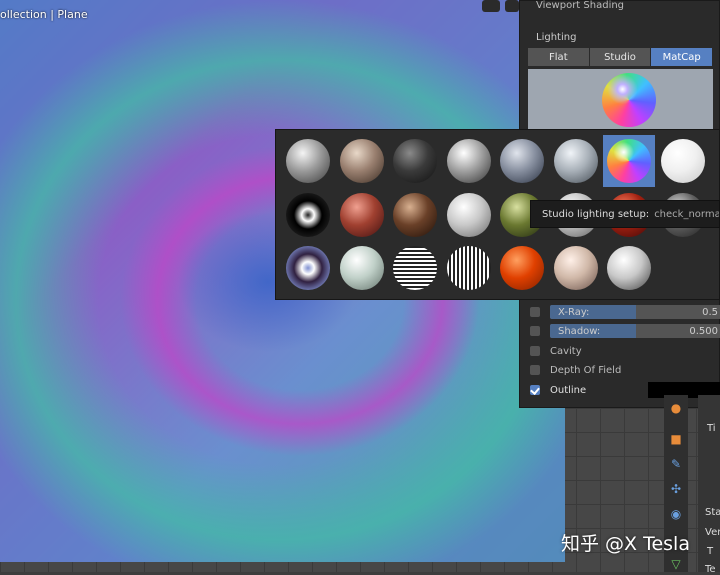 Image resolution: width=720 pixels, height=575 pixels. Describe the element at coordinates (535, 370) in the screenshot. I see `dof-checkbox` at that location.